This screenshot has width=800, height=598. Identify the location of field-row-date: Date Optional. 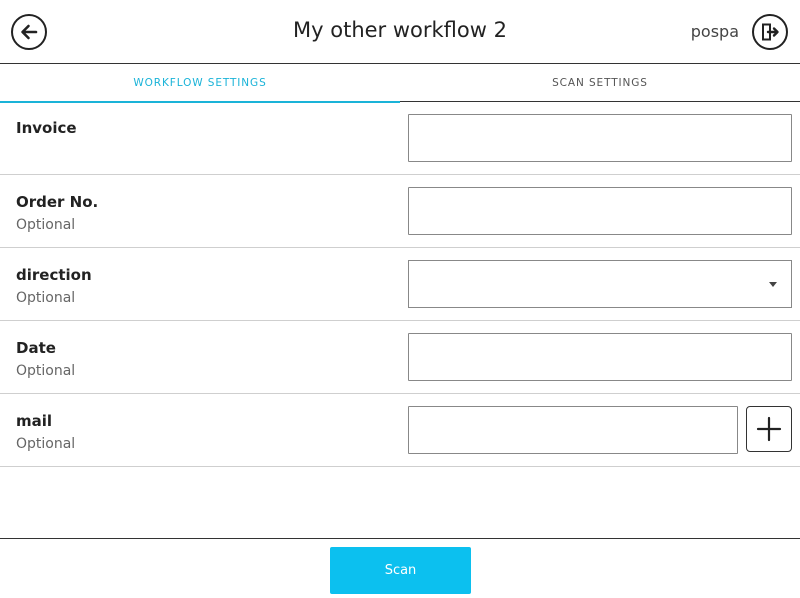
(400, 357).